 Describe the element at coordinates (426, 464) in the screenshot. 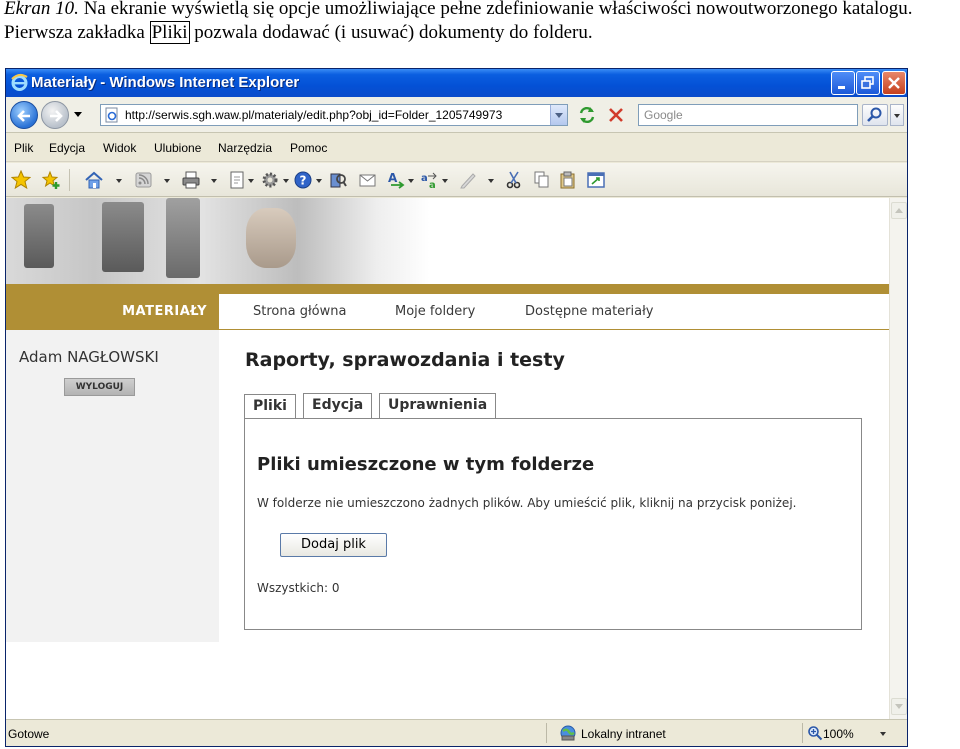

I see `panel-title: Pliki umieszczone w tym folderze` at that location.